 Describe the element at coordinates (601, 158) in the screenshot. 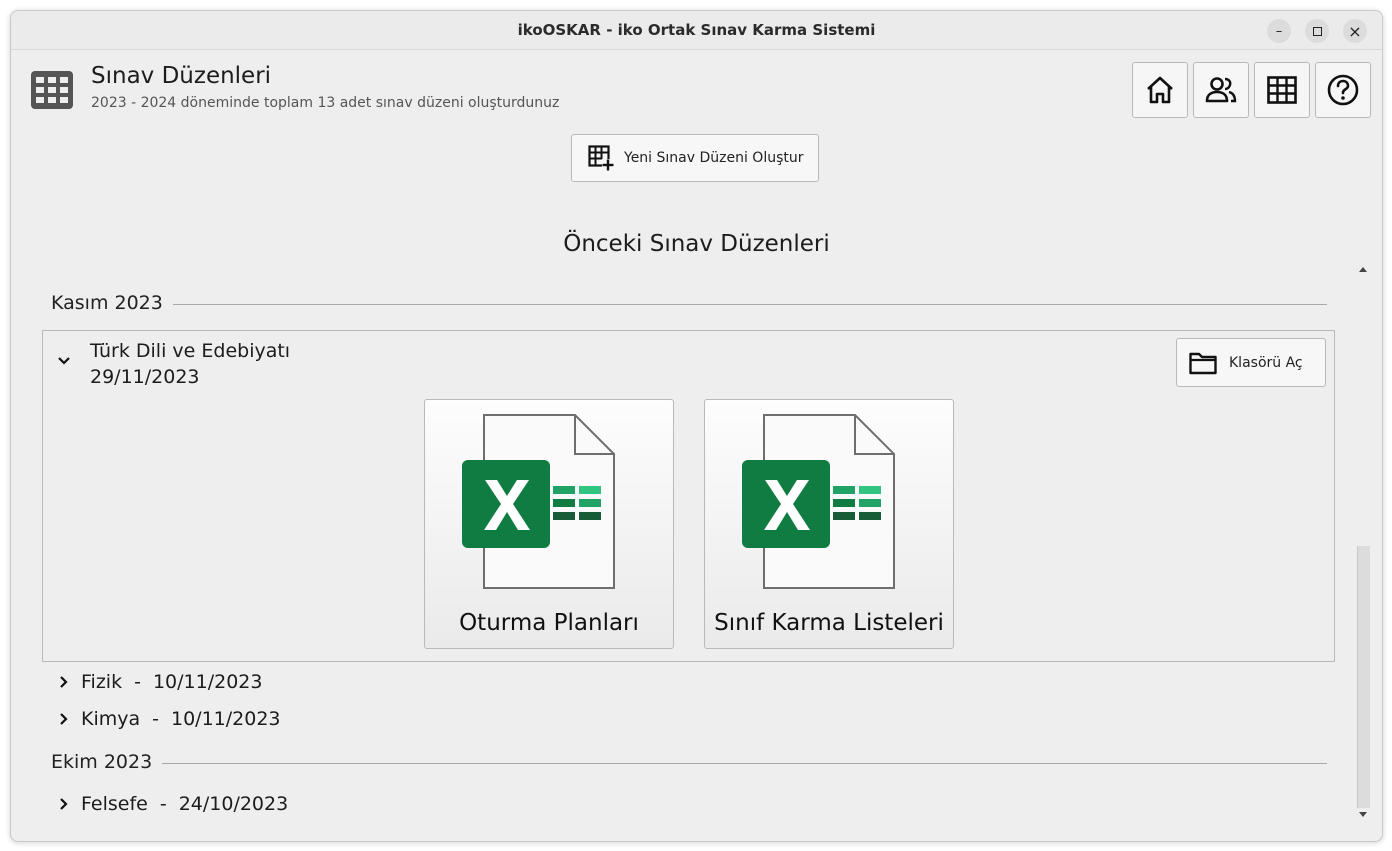

I see `table-add-icon` at that location.